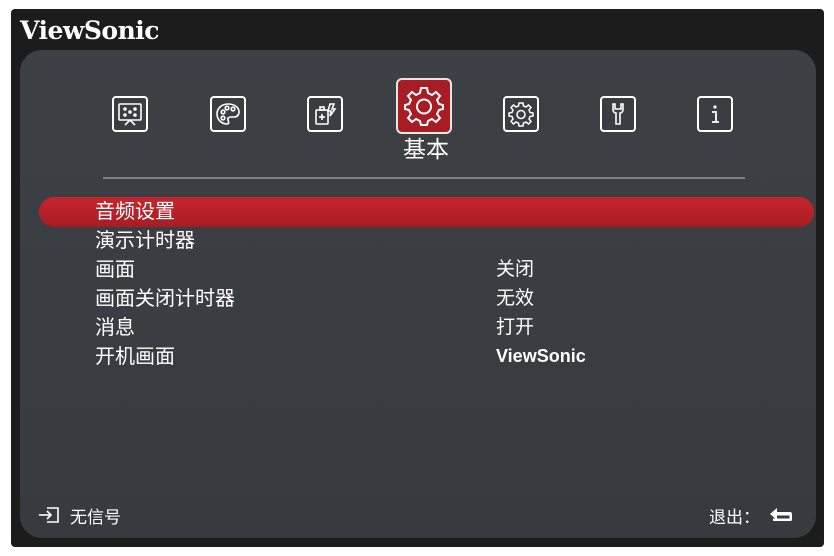  Describe the element at coordinates (426, 150) in the screenshot. I see `tab-basic-label: 基本` at that location.